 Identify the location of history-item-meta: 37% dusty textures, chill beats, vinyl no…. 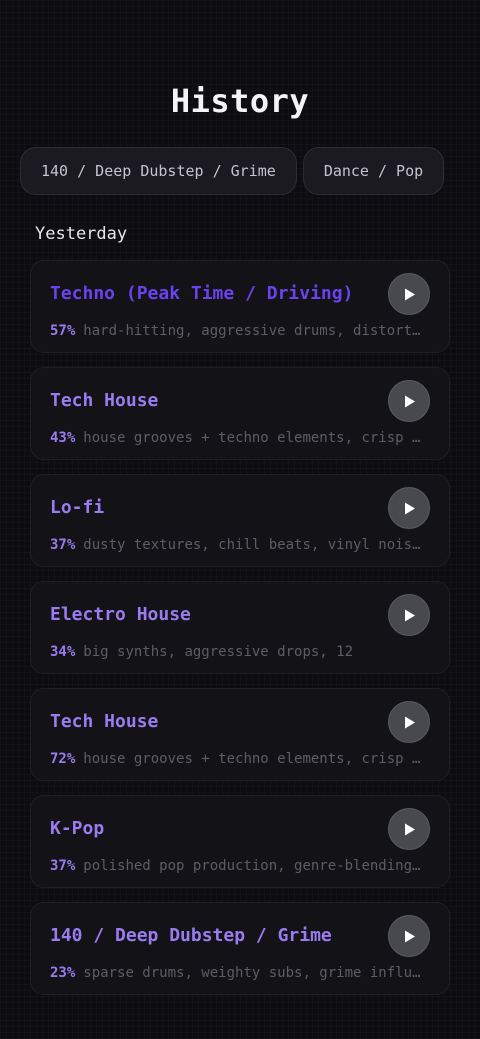
(238, 545).